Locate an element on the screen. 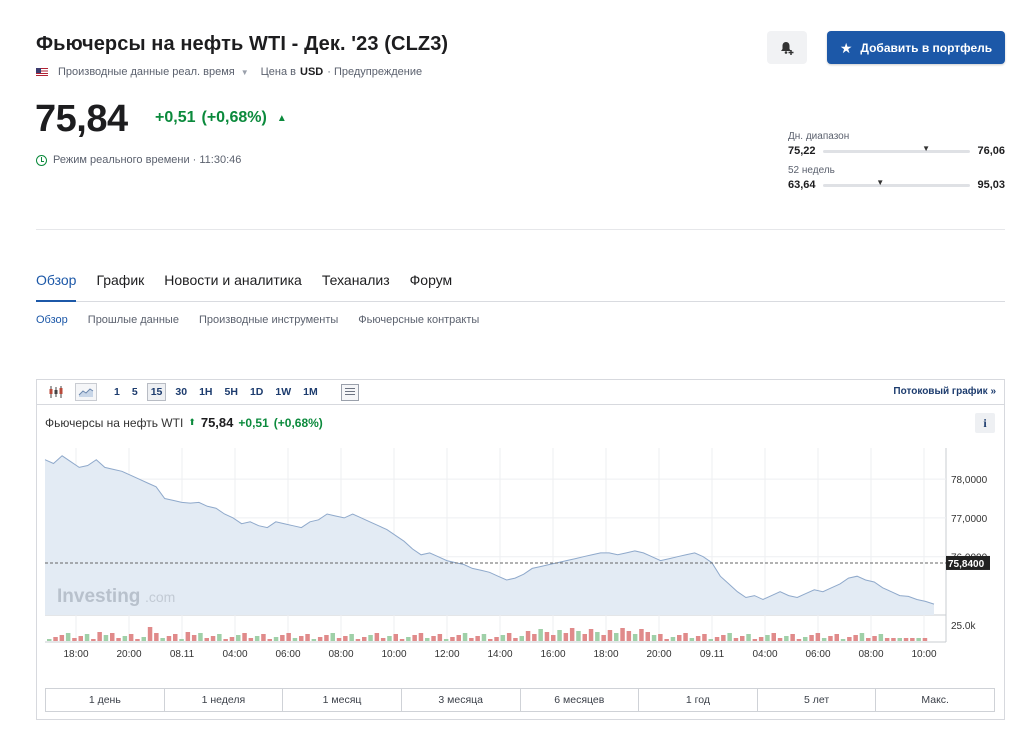 This screenshot has height=732, width=1024. bell-plus-icon is located at coordinates (787, 48).